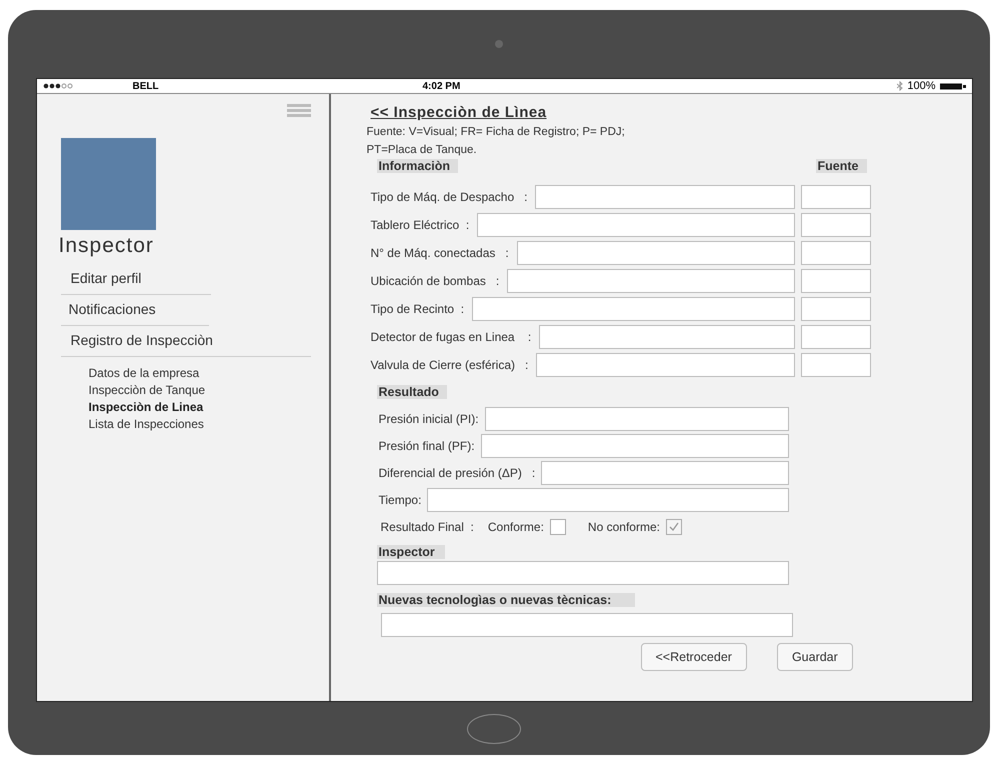 The width and height of the screenshot is (998, 758). Describe the element at coordinates (422, 150) in the screenshot. I see `legend-text: PT=Placa de Tanque.` at that location.